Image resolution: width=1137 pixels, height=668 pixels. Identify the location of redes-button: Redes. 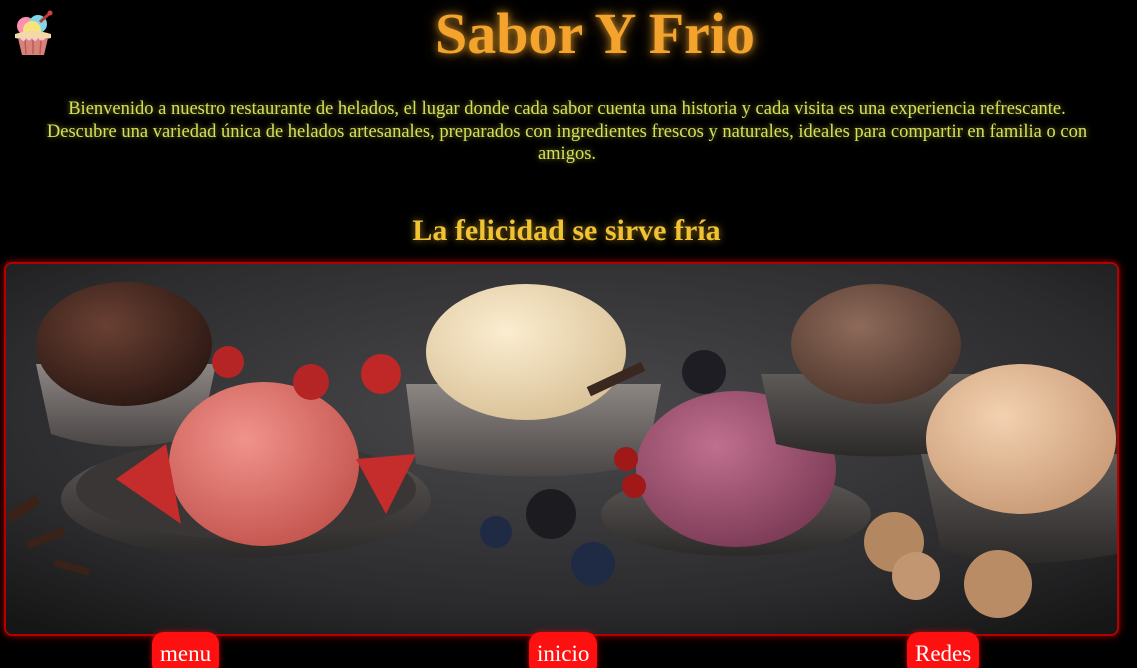
(943, 650).